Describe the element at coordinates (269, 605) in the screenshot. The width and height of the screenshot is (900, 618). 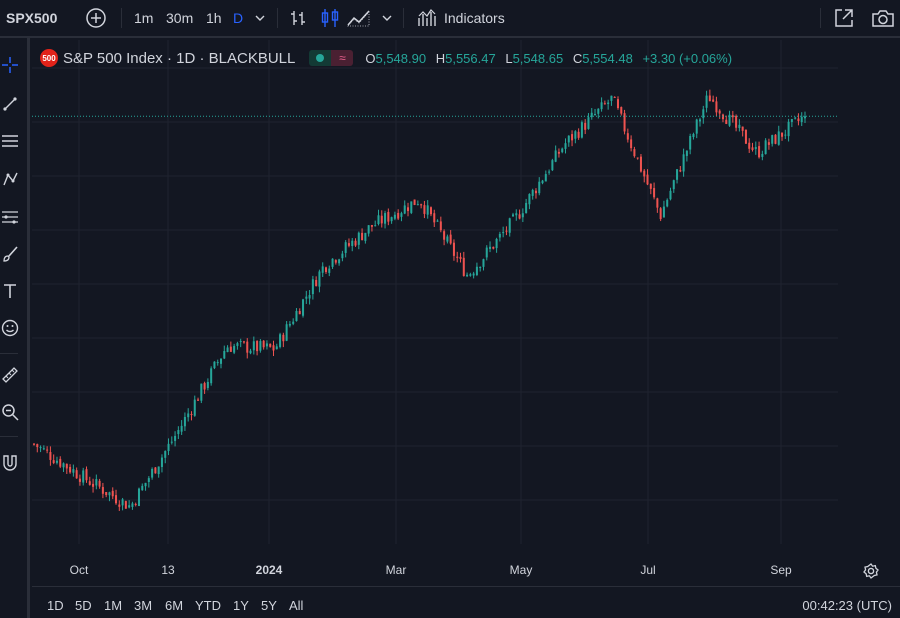
I see `range-5y-button: 5Y` at that location.